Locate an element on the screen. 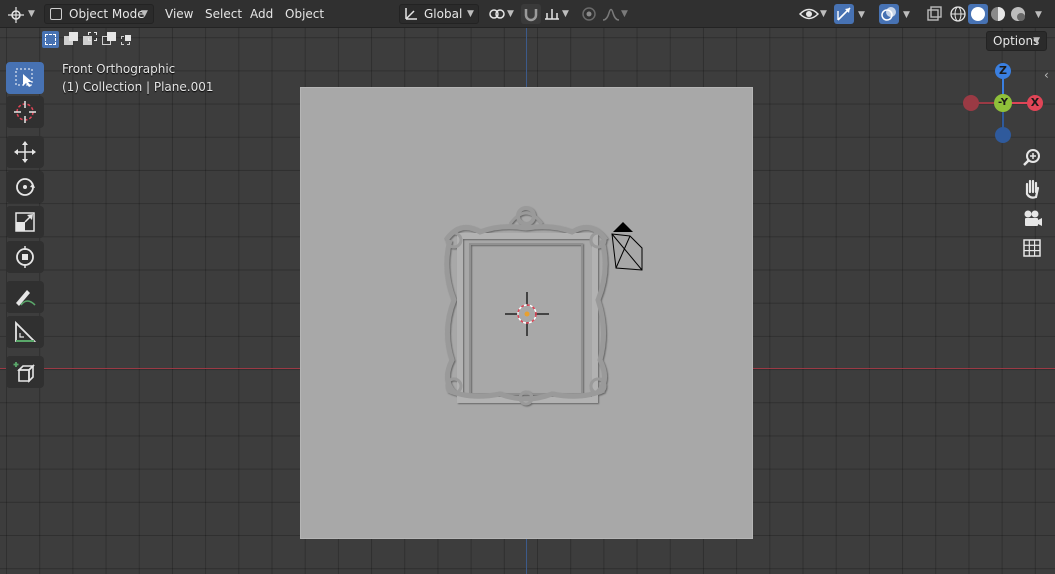 The height and width of the screenshot is (574, 1055). menu-object: Object is located at coordinates (304, 14).